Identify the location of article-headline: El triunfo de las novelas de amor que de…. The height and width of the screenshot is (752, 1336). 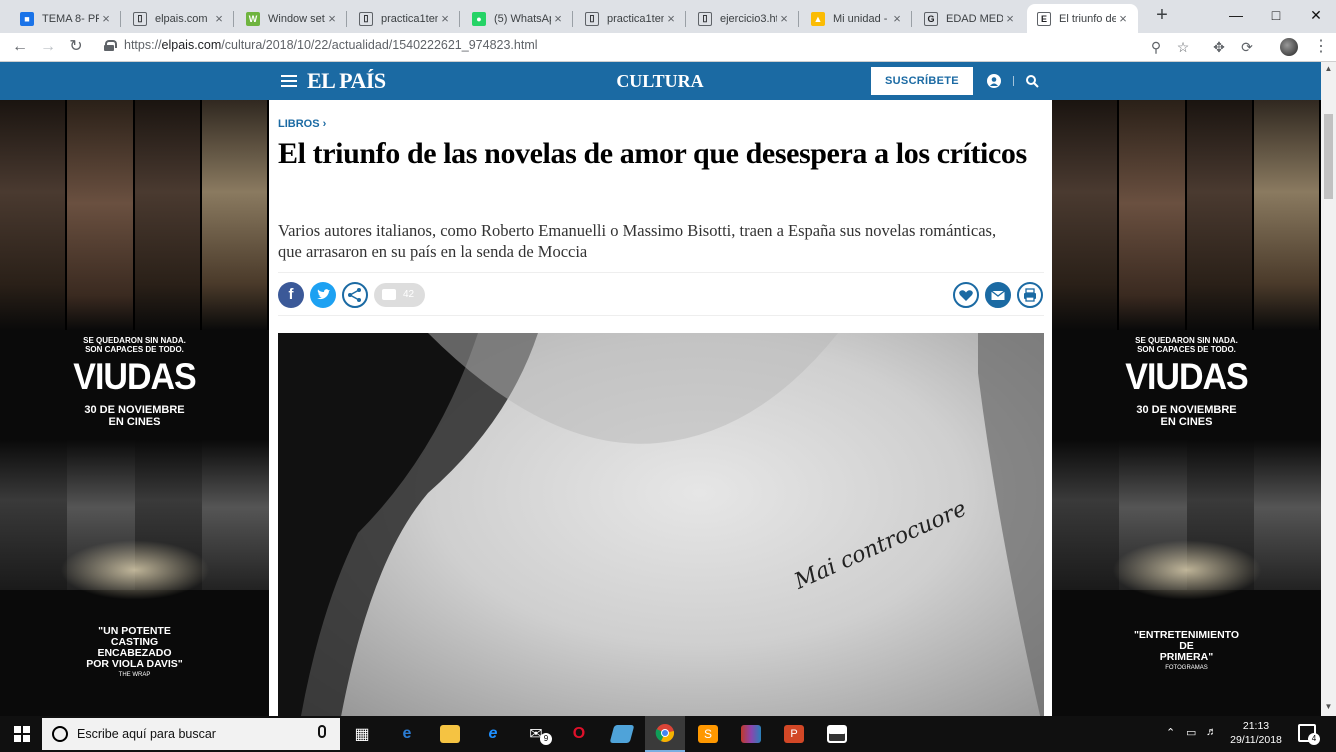
(652, 153).